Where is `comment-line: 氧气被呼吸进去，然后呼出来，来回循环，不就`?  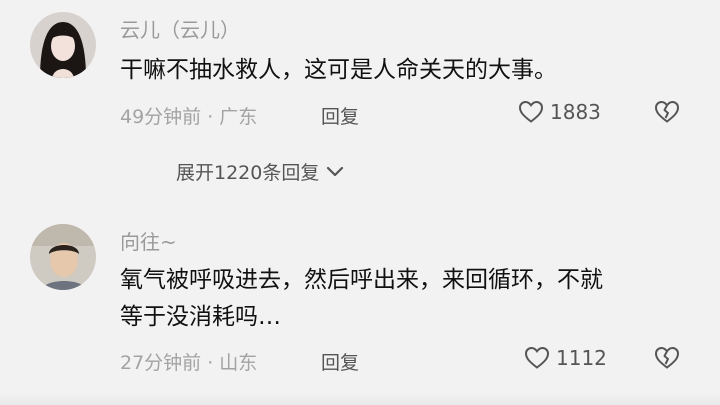 comment-line: 氧气被呼吸进去，然后呼出来，来回循环，不就 is located at coordinates (361, 280).